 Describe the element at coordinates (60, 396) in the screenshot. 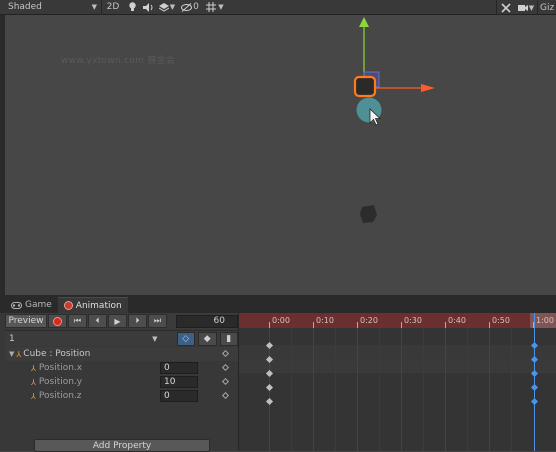

I see `property-label: Position.z` at that location.